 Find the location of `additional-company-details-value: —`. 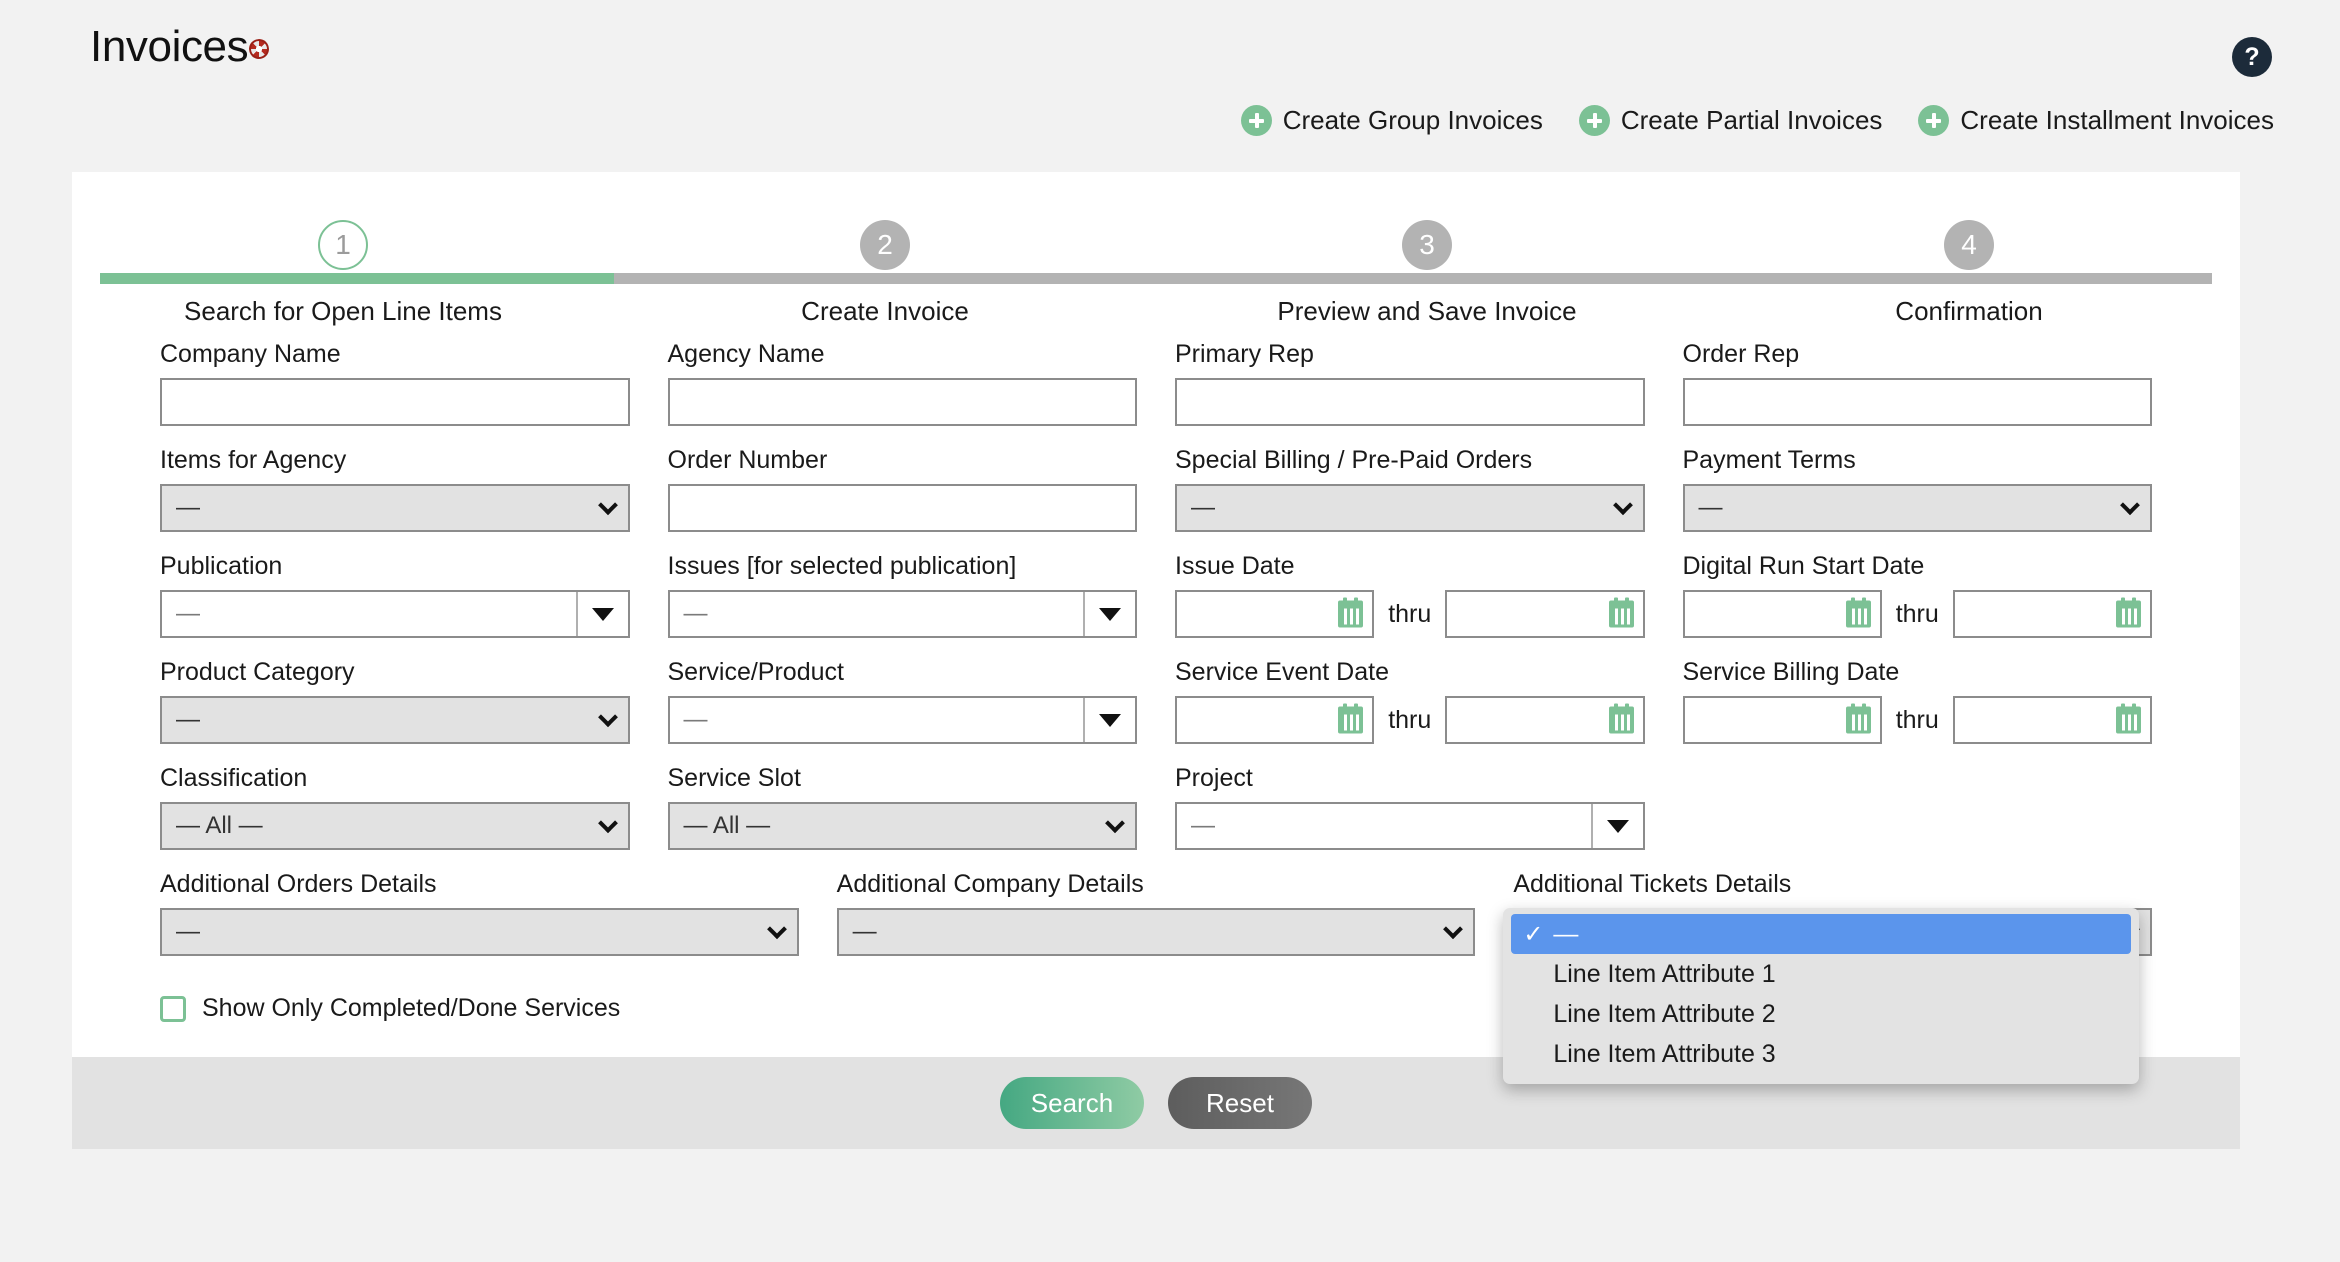

additional-company-details-value: — is located at coordinates (864, 931).